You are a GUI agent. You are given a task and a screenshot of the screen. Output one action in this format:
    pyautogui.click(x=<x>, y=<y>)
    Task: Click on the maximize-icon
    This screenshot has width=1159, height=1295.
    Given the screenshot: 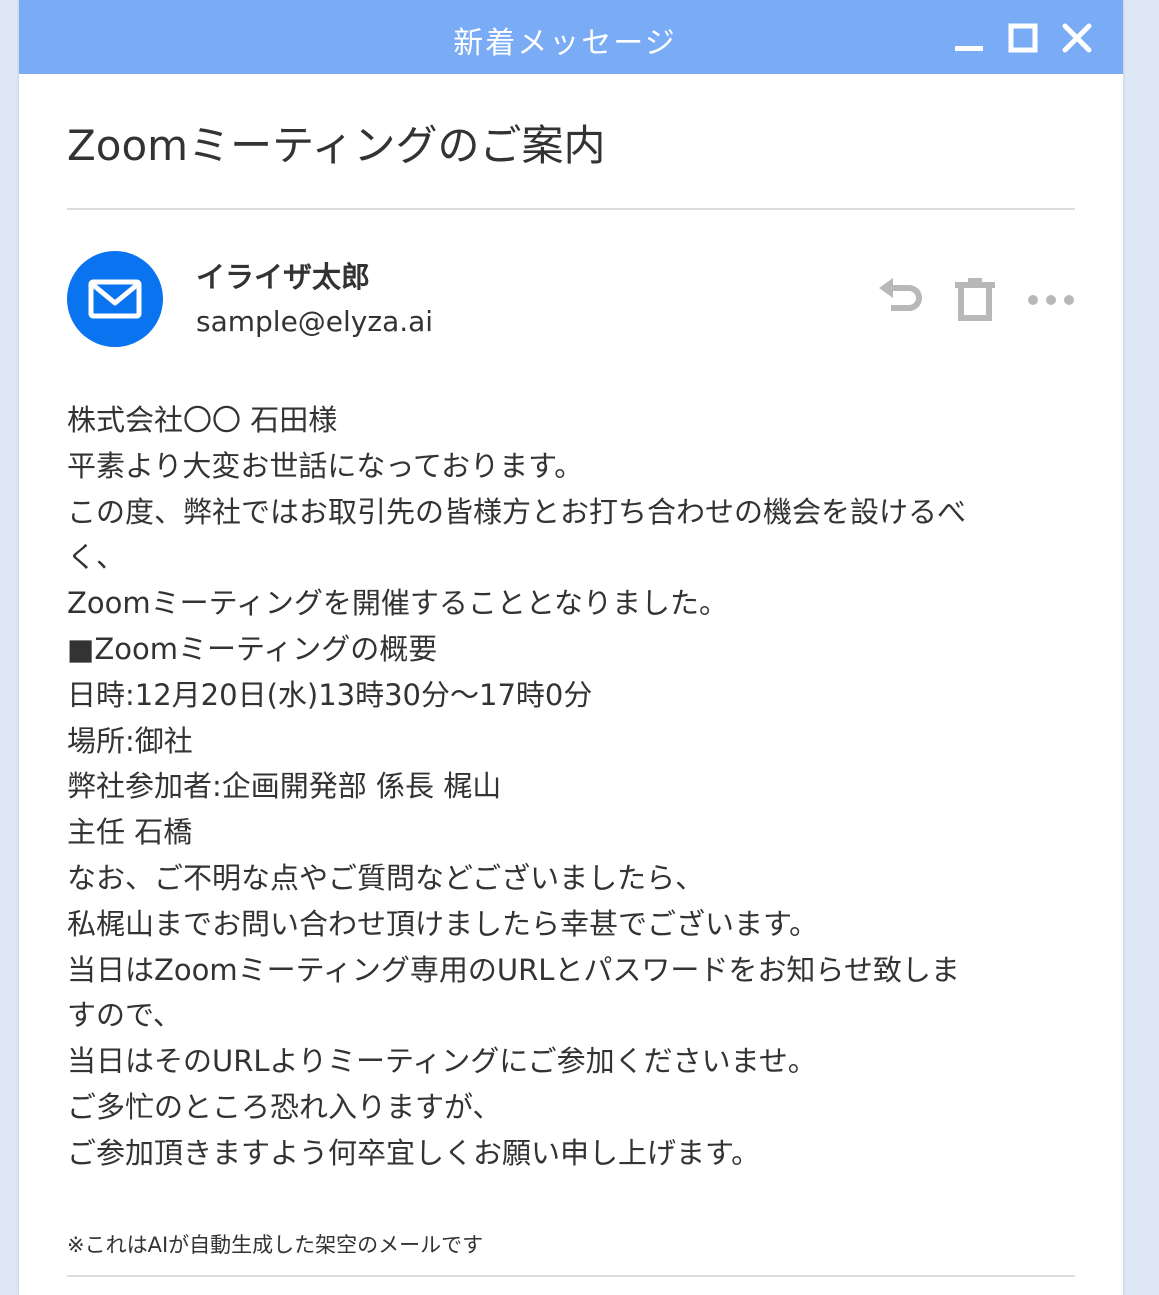 What is the action you would take?
    pyautogui.click(x=1023, y=38)
    